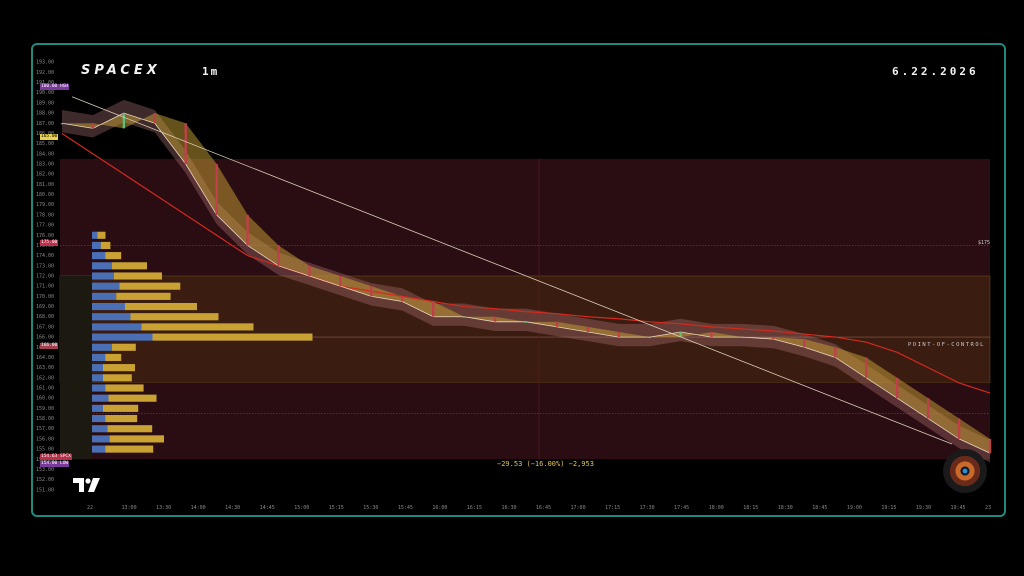 The width and height of the screenshot is (1024, 576). I want to click on interval-label: 1m, so click(210, 71).